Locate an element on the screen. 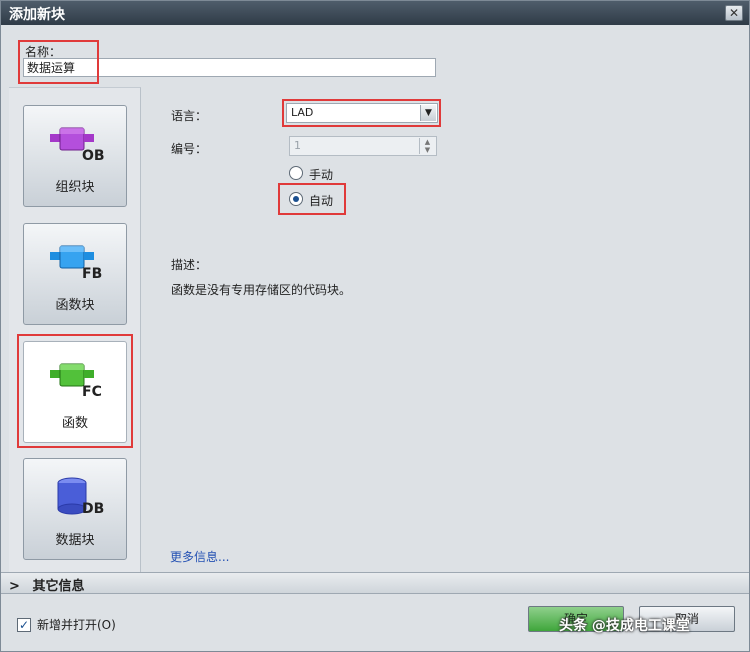 The height and width of the screenshot is (652, 750). manual-radio is located at coordinates (296, 173).